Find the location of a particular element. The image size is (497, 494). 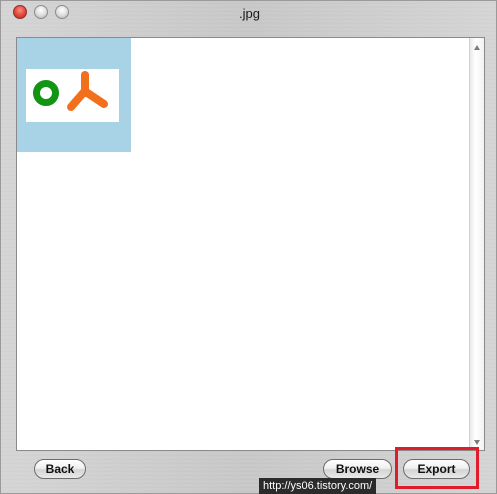

export-highlight-box is located at coordinates (437, 468).